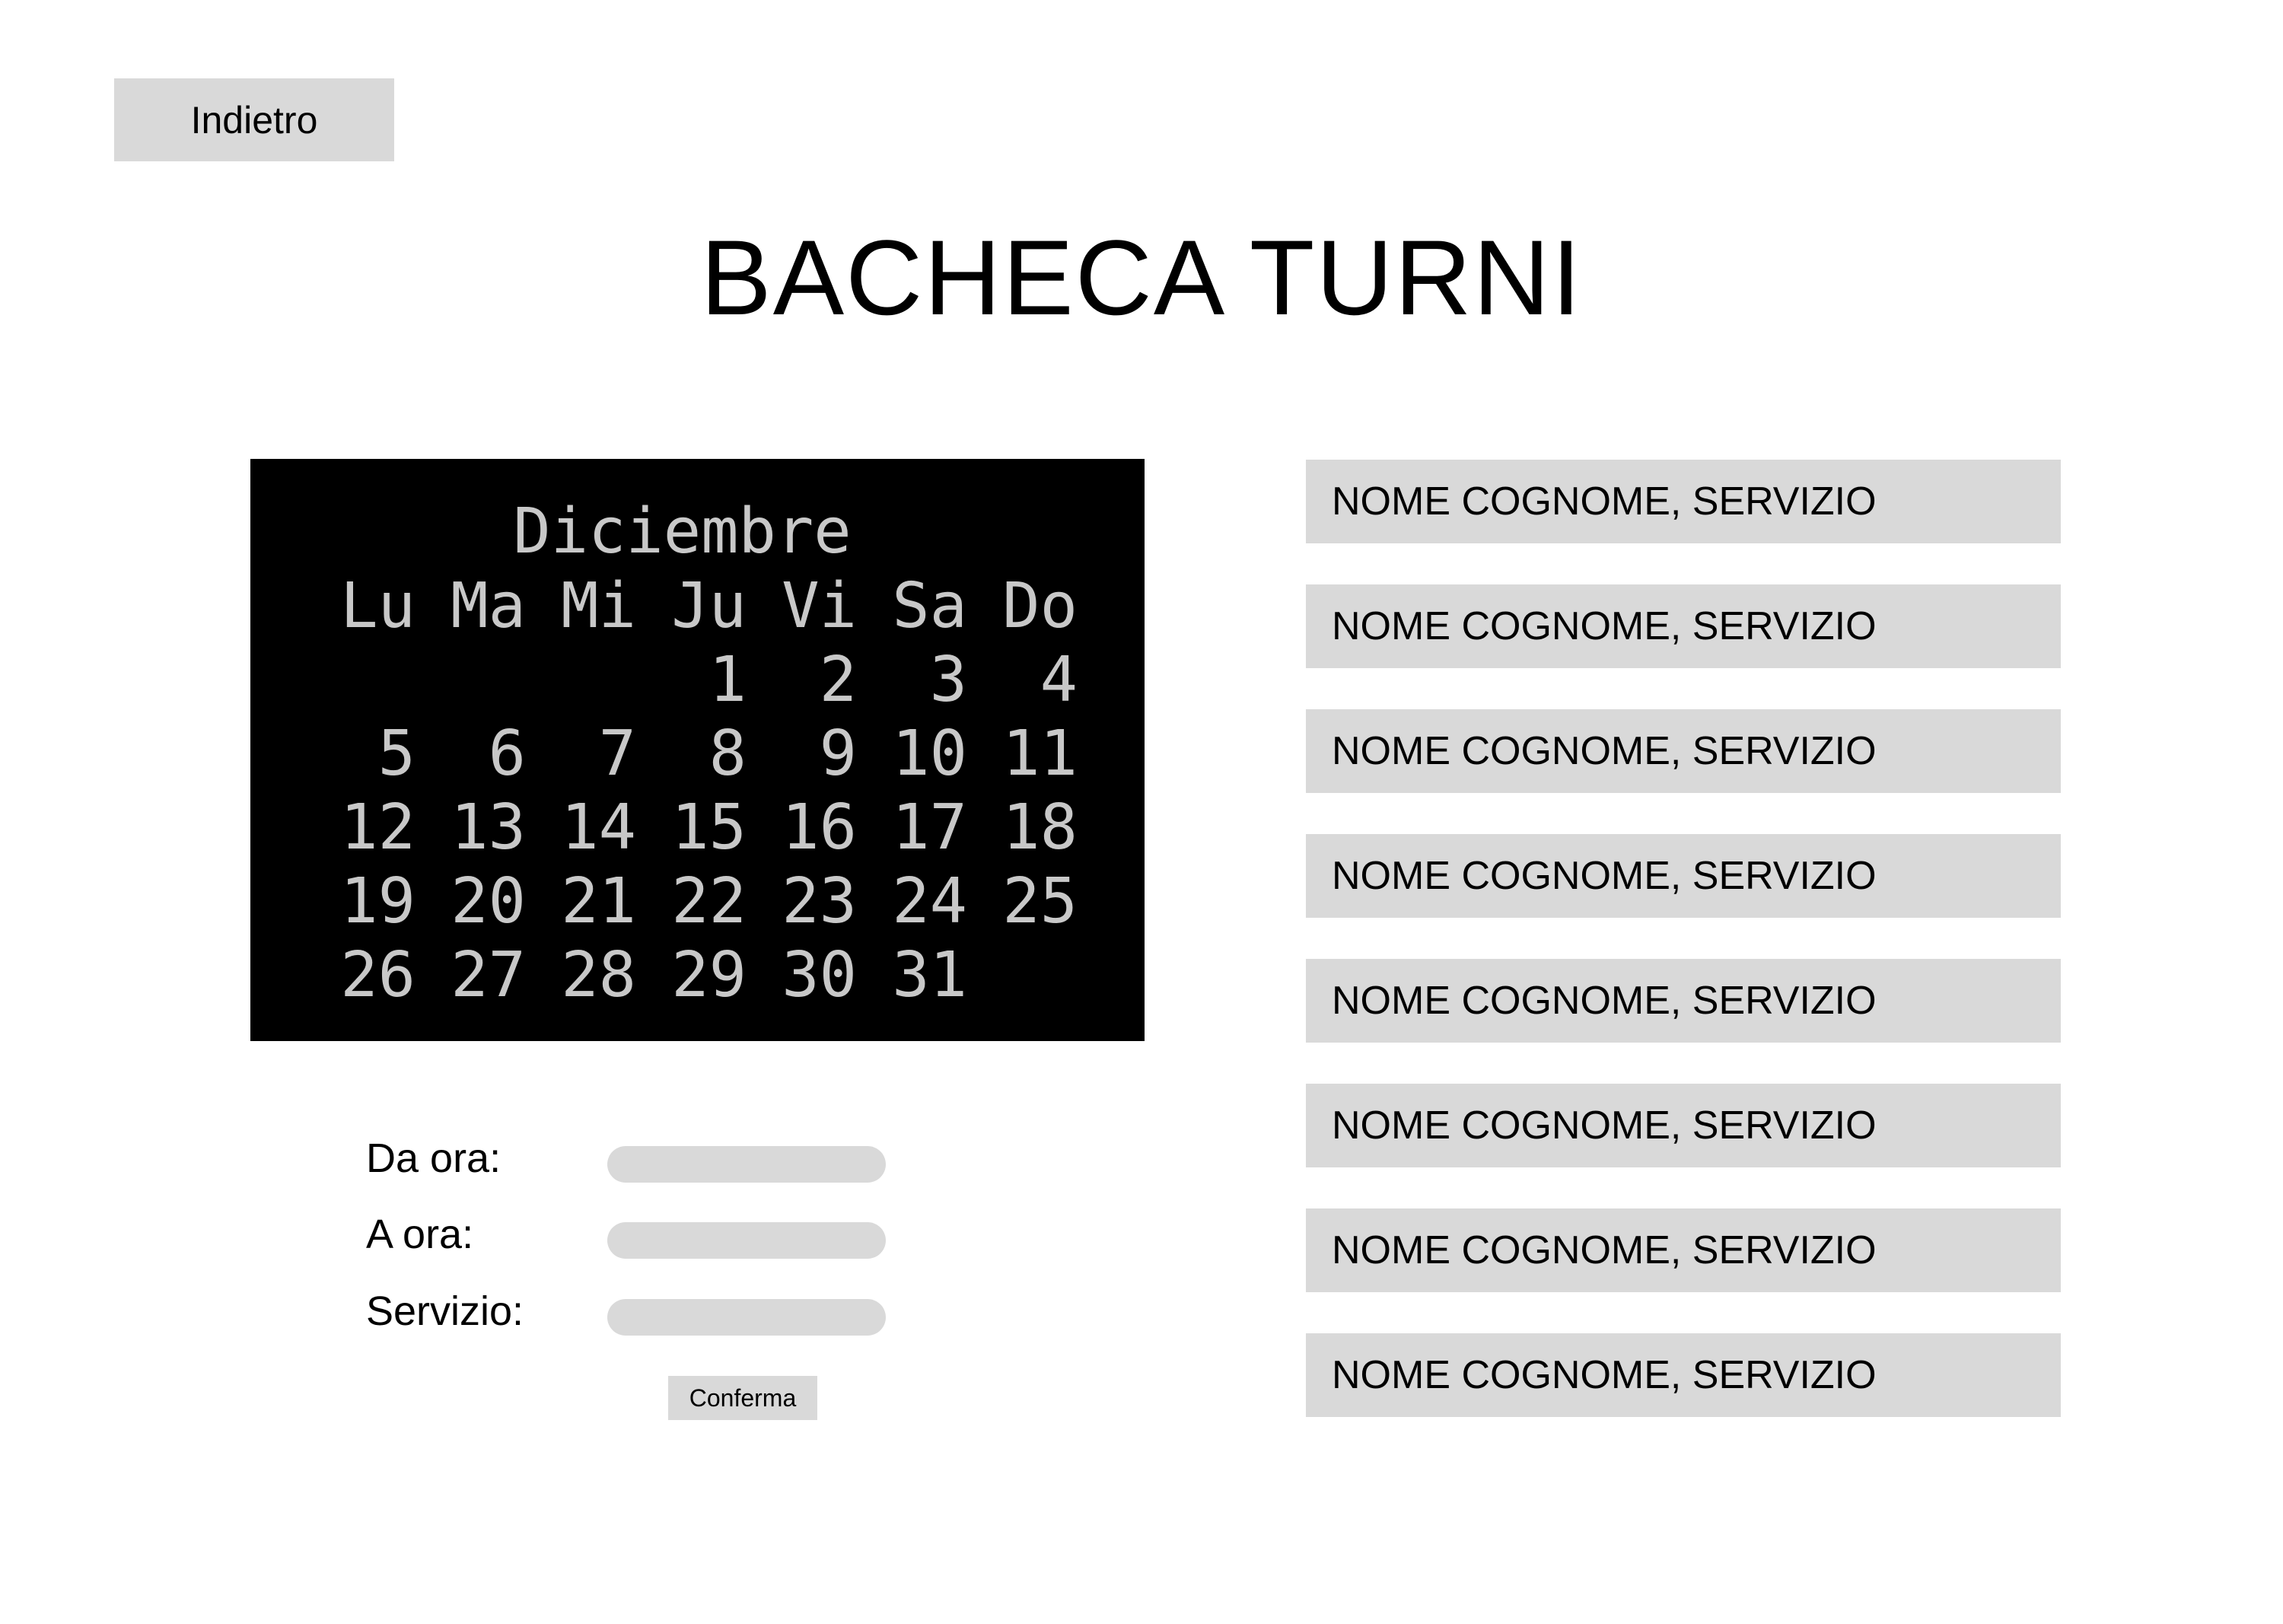 This screenshot has height=1624, width=2283. What do you see at coordinates (742, 1398) in the screenshot?
I see `confirm-button: Conferma` at bounding box center [742, 1398].